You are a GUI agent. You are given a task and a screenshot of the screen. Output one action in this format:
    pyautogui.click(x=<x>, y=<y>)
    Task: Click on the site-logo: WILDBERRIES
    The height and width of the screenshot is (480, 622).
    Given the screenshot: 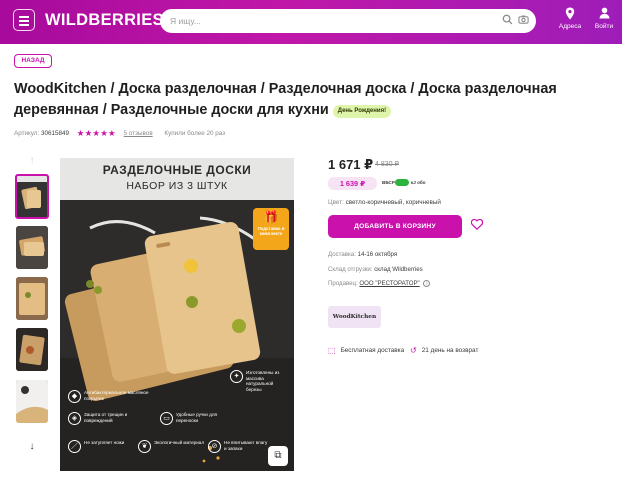 What is the action you would take?
    pyautogui.click(x=104, y=20)
    